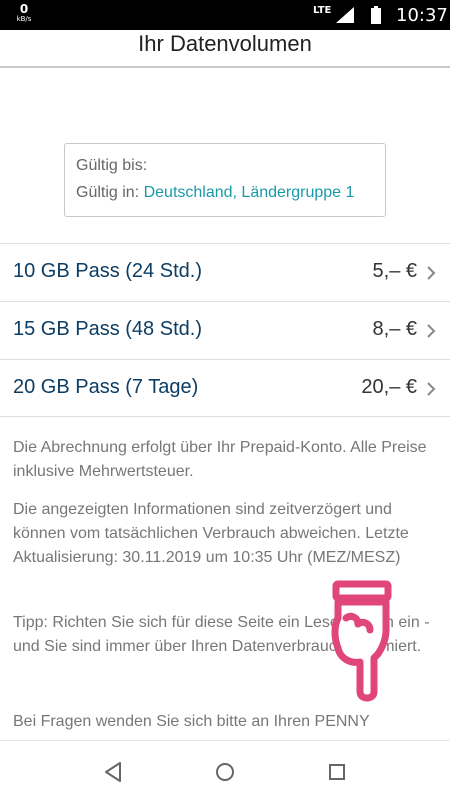 The height and width of the screenshot is (800, 450). I want to click on network-speed: 0 kB/s, so click(24, 13).